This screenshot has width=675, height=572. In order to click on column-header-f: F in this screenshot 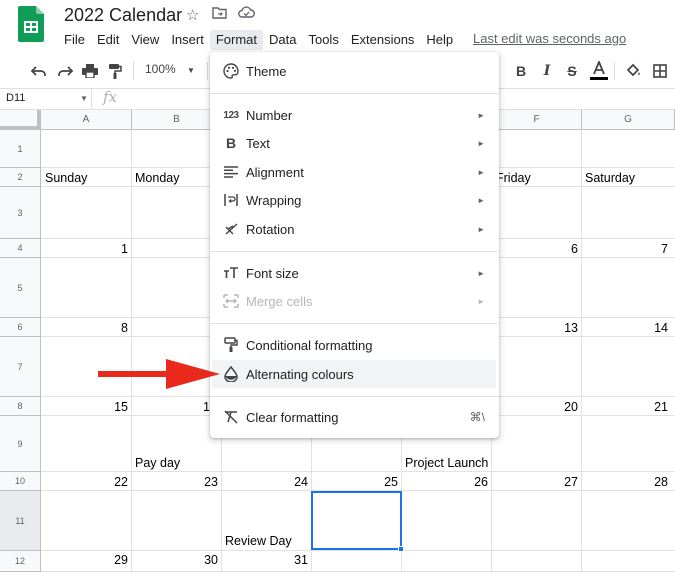, I will do `click(537, 120)`.